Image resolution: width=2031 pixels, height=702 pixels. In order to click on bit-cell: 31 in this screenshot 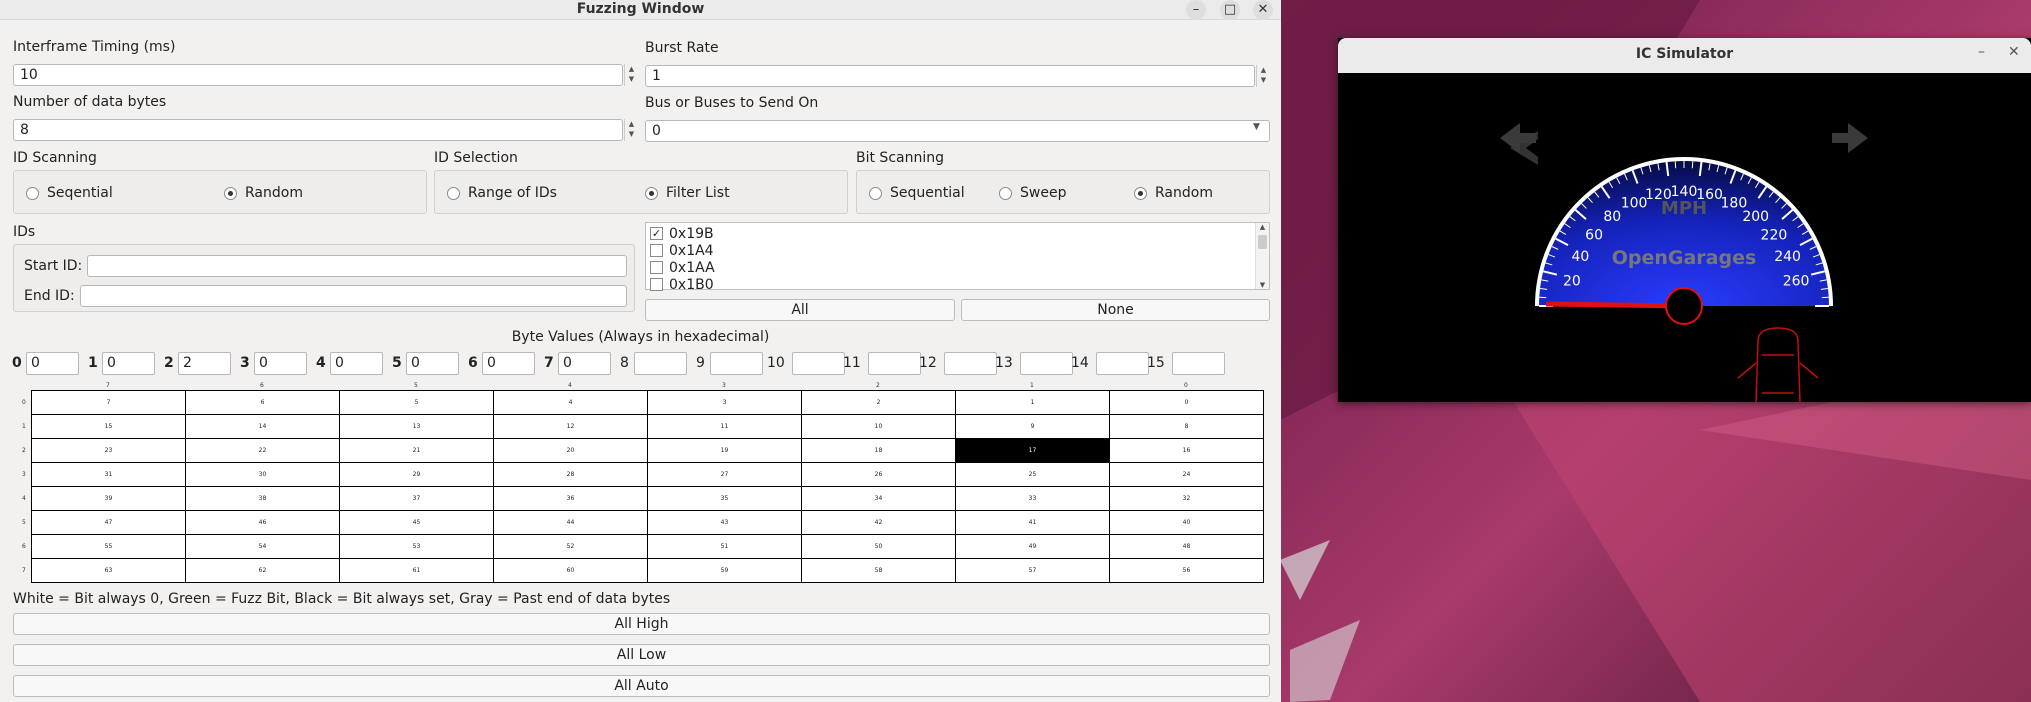, I will do `click(108, 474)`.